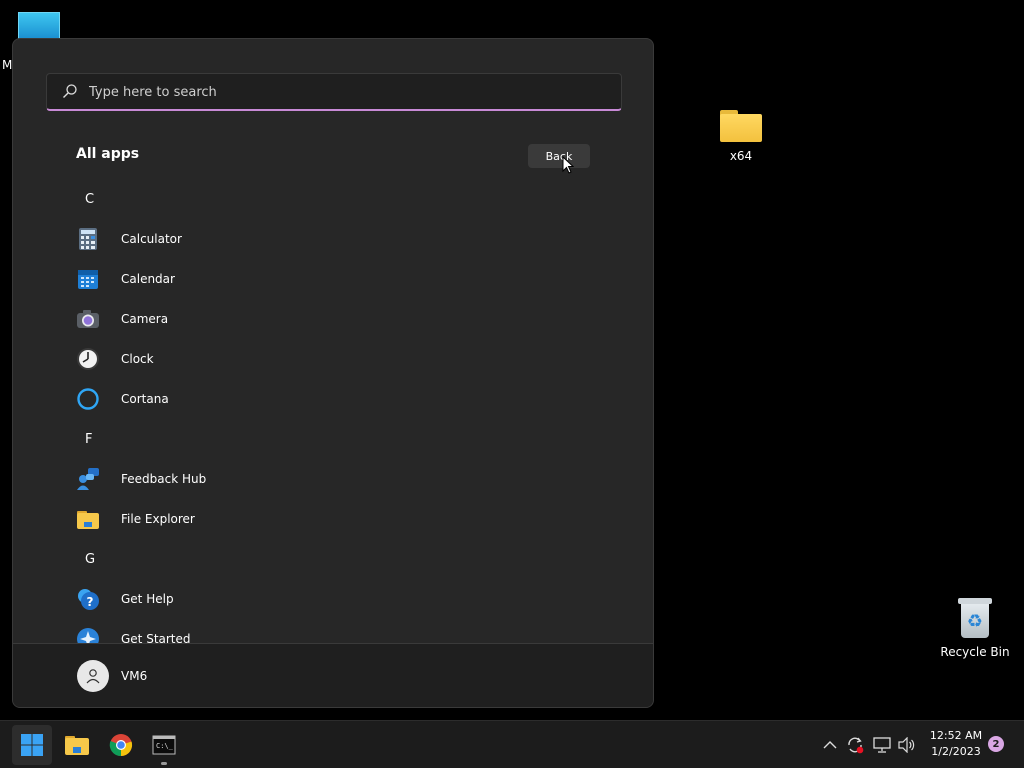  I want to click on app-label: Calculator, so click(151, 239).